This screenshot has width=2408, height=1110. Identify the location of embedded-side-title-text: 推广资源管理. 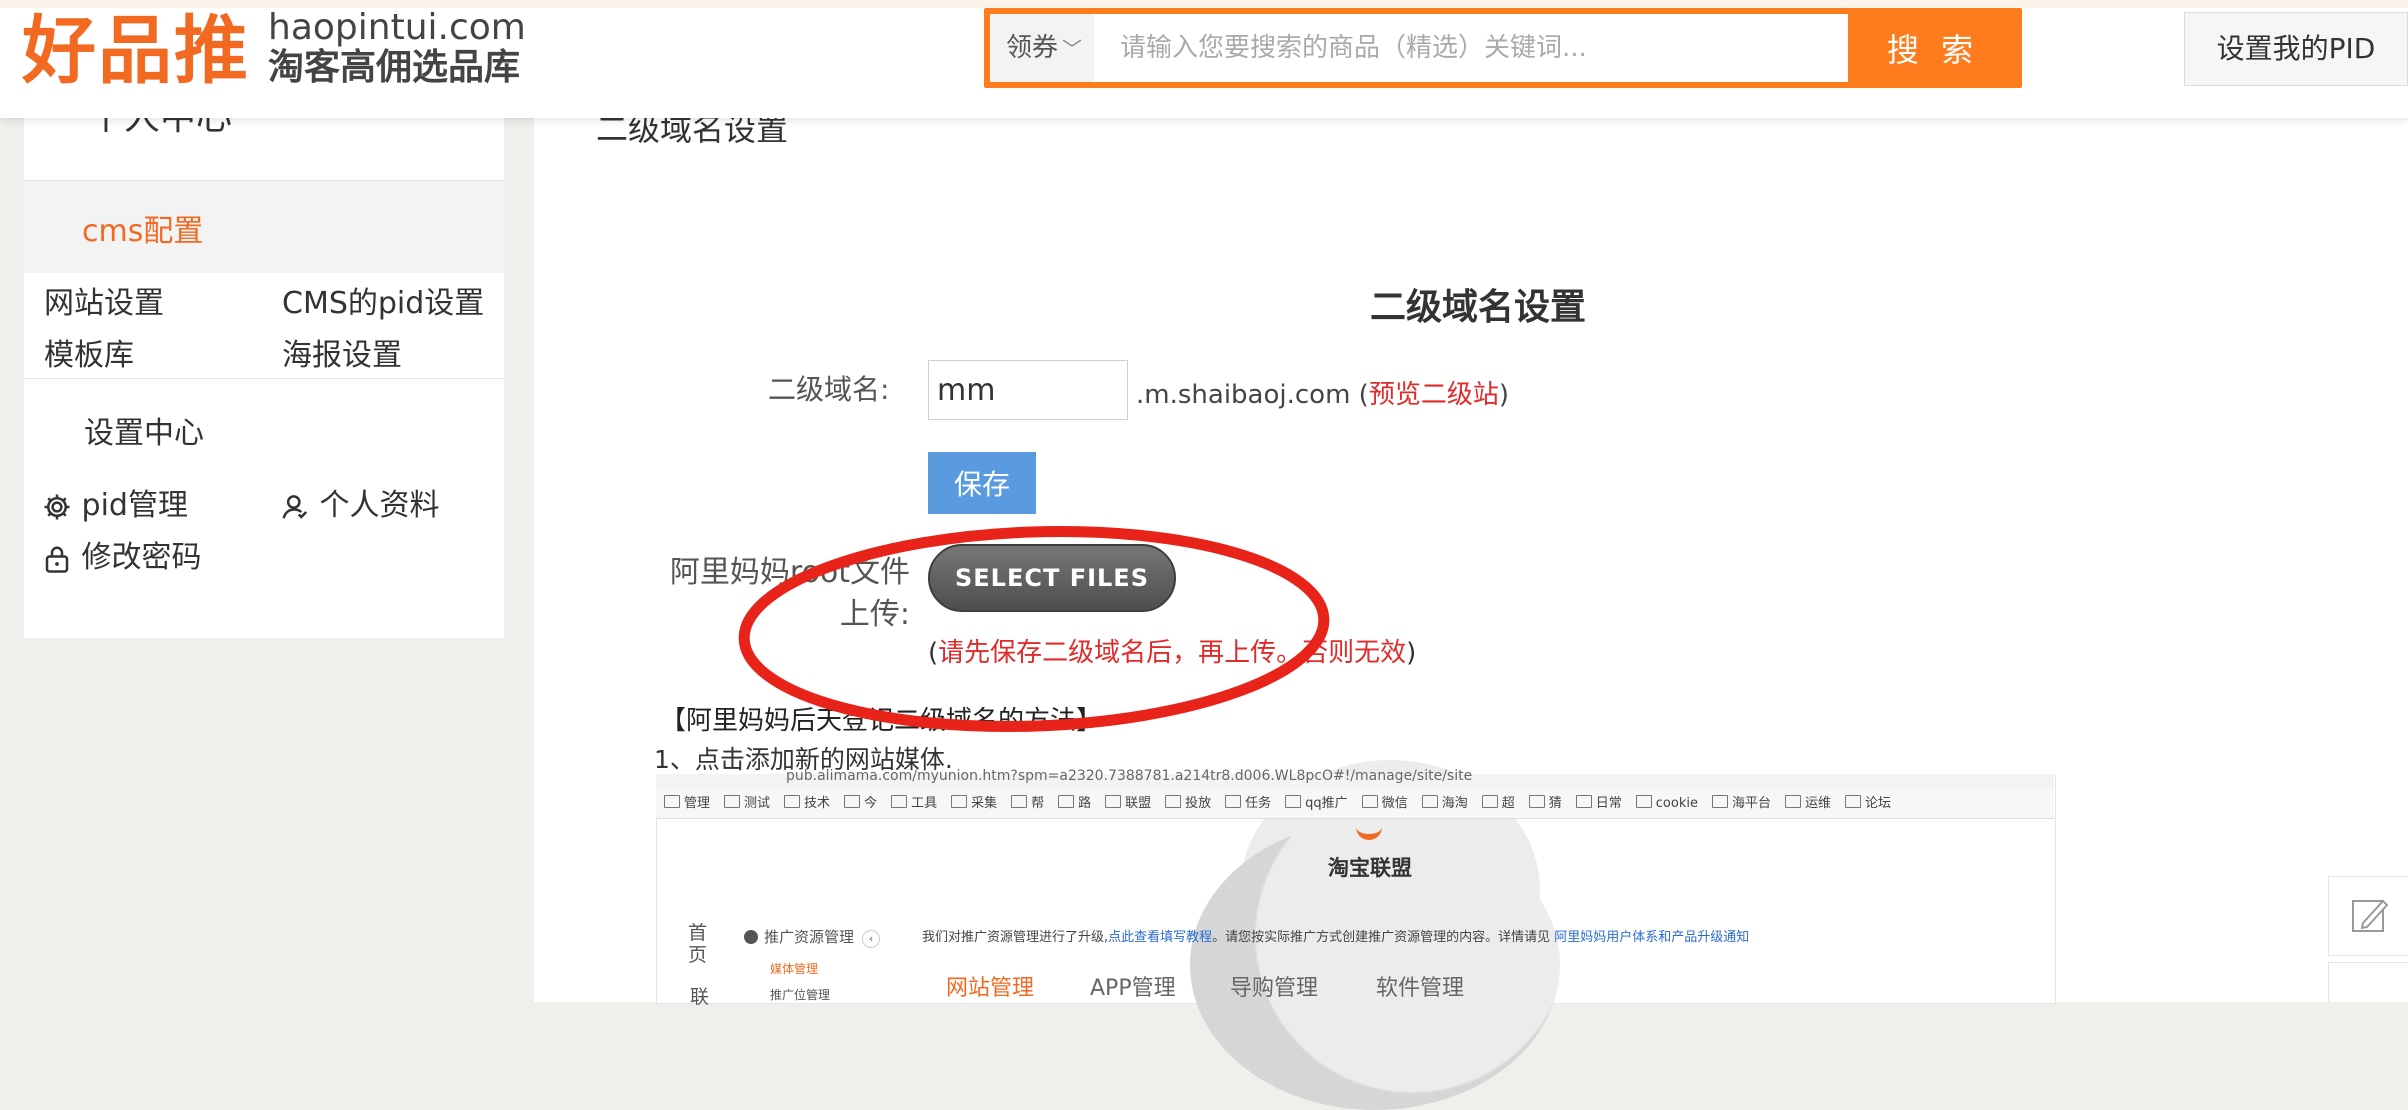
(809, 937).